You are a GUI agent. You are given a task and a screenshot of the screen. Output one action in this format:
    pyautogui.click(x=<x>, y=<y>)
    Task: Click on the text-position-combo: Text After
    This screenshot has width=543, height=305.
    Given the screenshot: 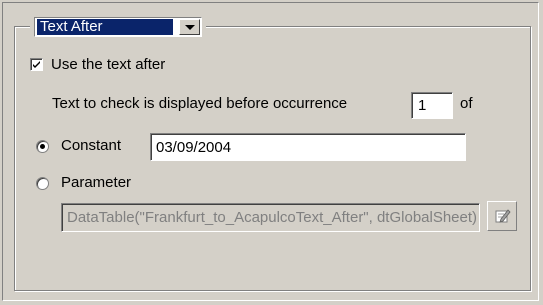 What is the action you would take?
    pyautogui.click(x=118, y=26)
    